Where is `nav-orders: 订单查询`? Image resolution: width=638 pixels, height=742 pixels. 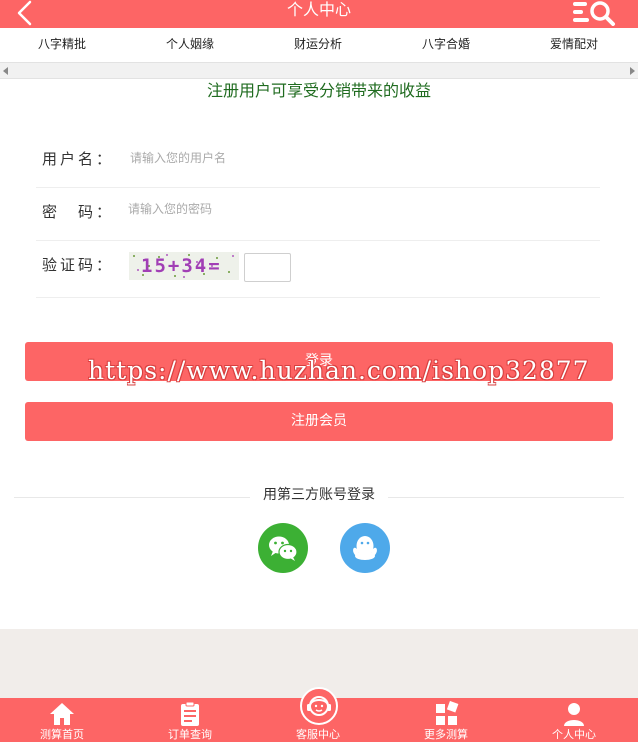
nav-orders: 订单查询 is located at coordinates (190, 720).